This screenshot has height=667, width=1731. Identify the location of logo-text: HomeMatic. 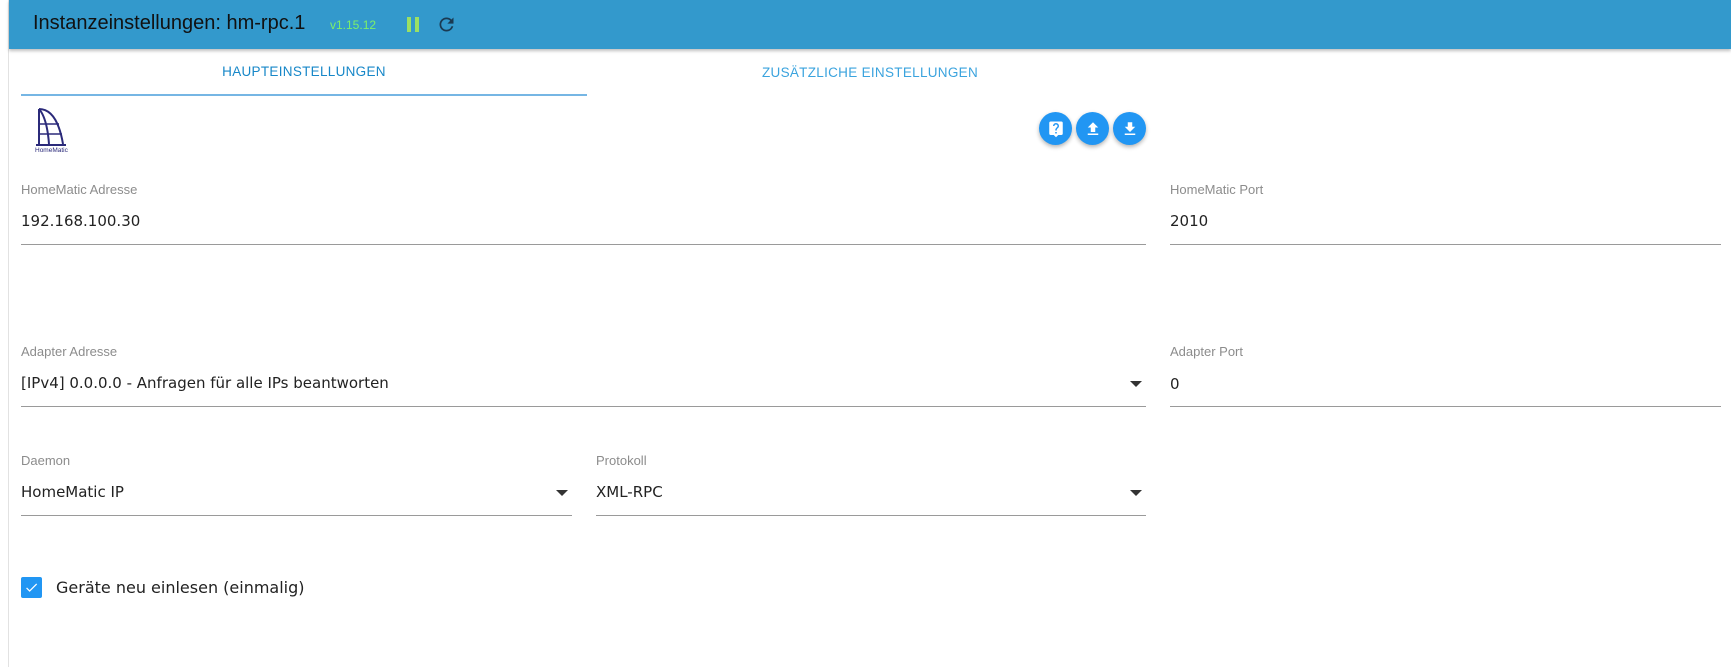
(52, 150).